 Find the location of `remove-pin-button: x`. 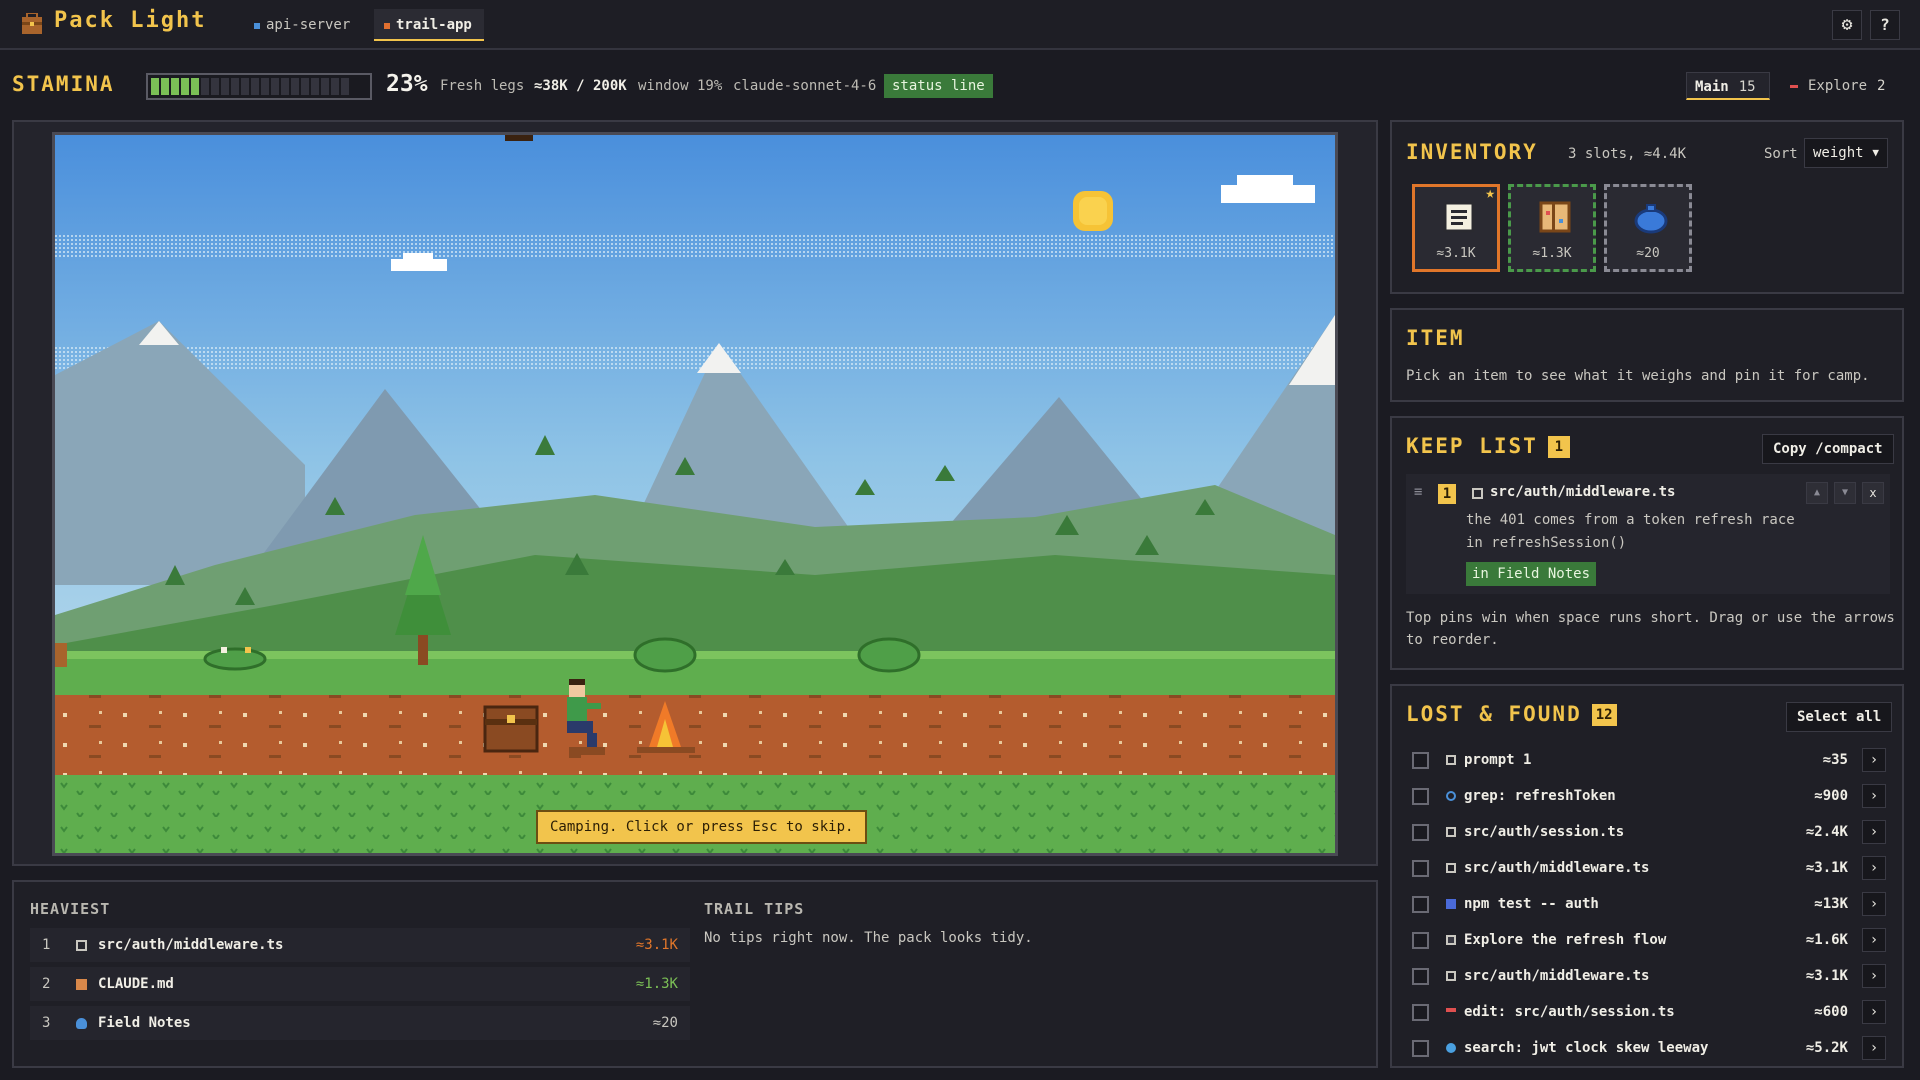

remove-pin-button: x is located at coordinates (1873, 493).